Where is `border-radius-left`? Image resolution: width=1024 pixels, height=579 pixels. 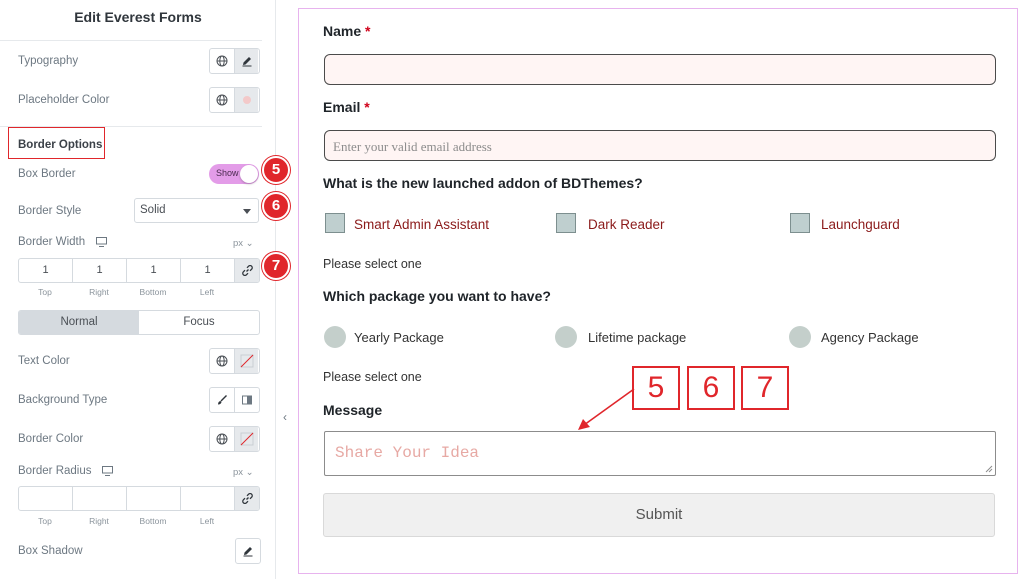
border-radius-left is located at coordinates (208, 498).